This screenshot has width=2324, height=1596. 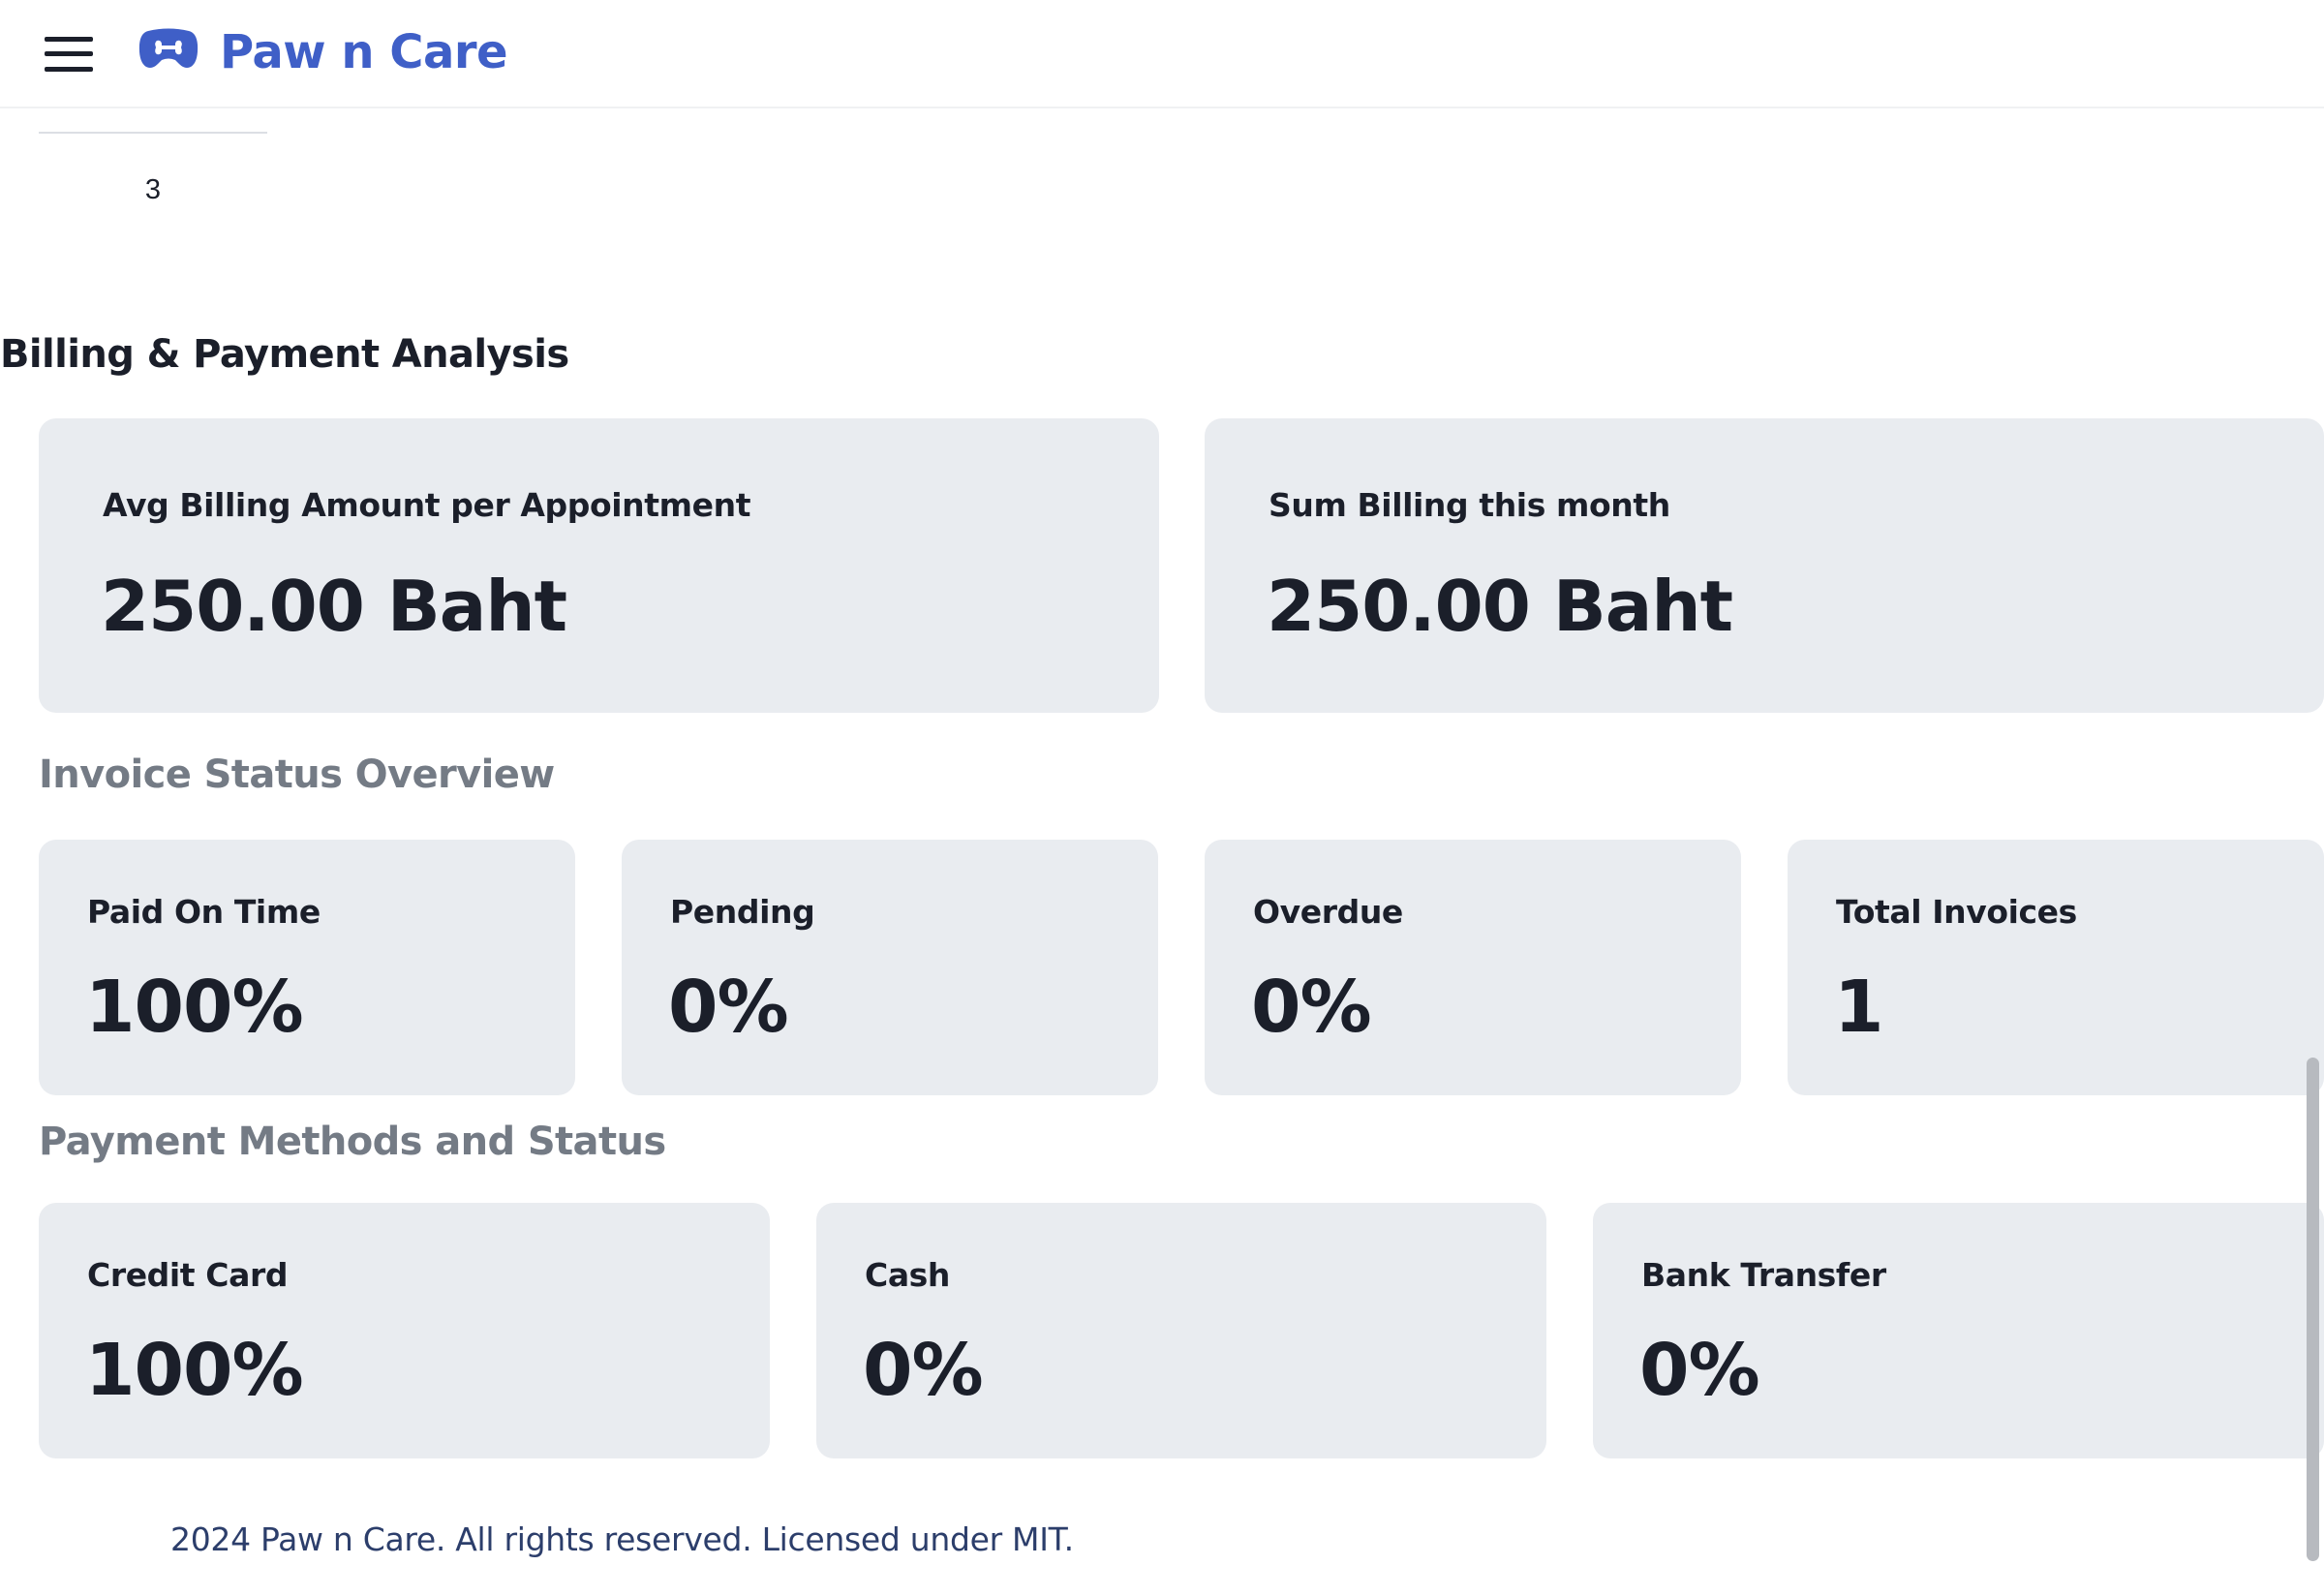 I want to click on scrollbar-thumb, so click(x=2313, y=1309).